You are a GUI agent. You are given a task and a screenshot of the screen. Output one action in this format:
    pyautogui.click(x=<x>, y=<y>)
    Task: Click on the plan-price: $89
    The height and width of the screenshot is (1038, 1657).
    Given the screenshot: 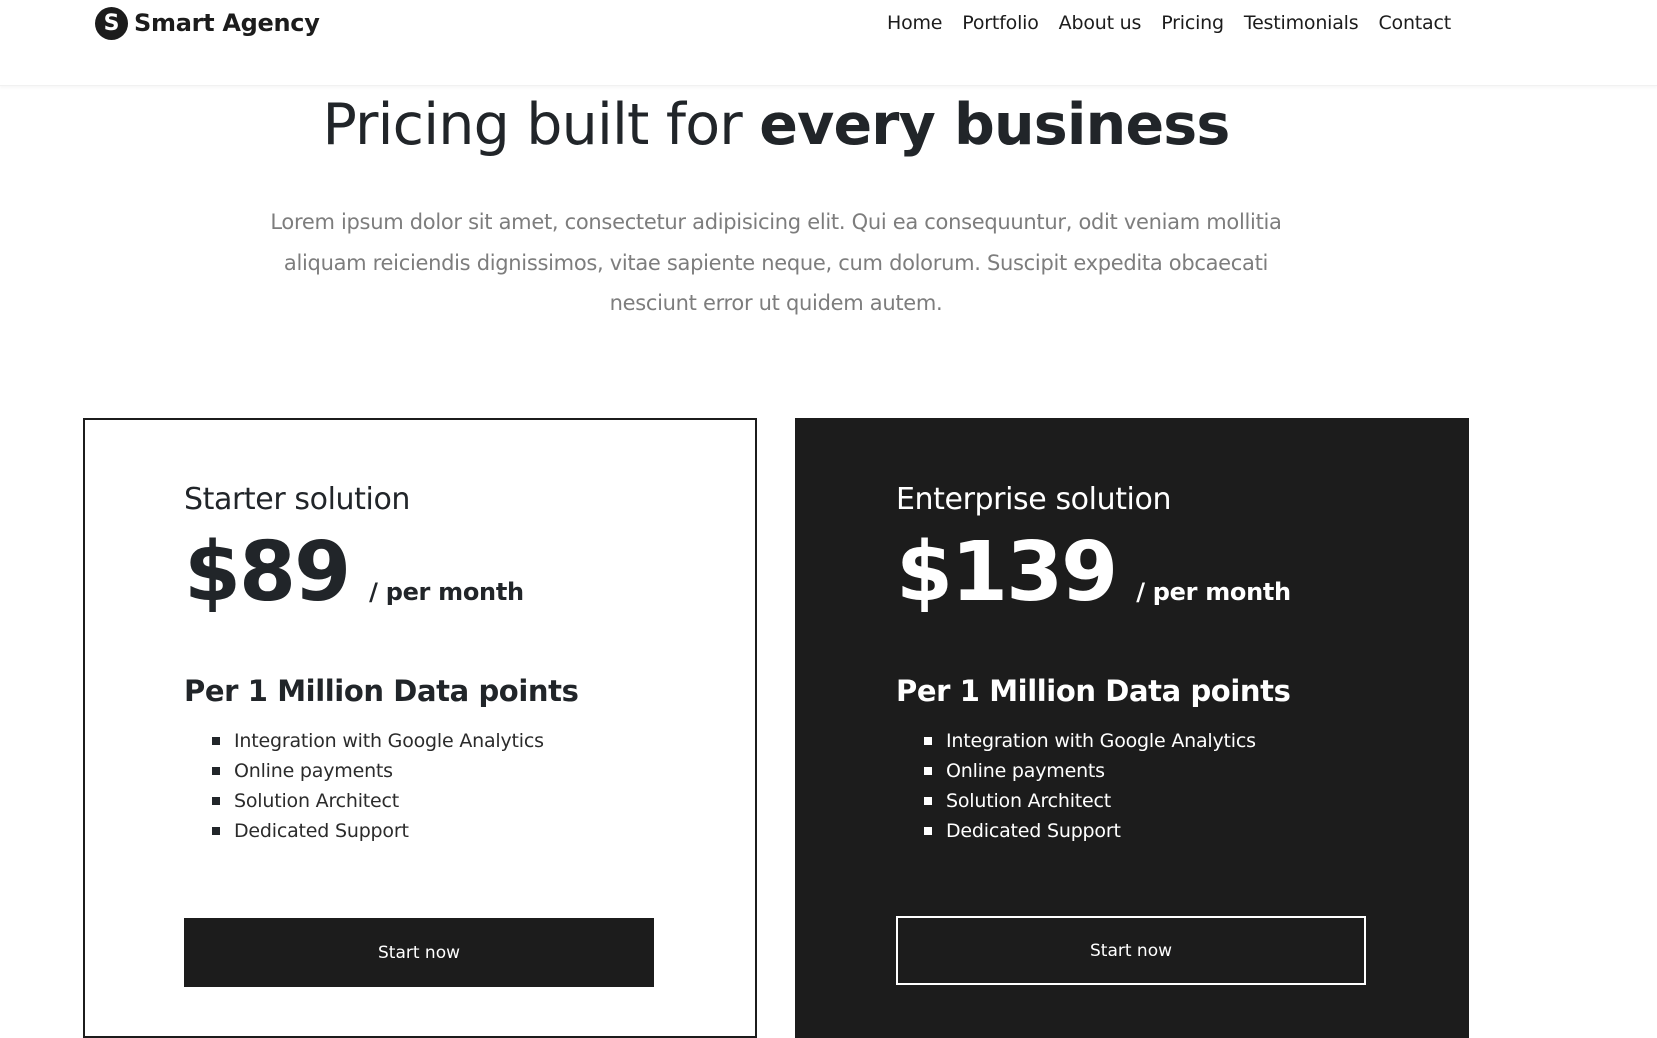 What is the action you would take?
    pyautogui.click(x=267, y=572)
    